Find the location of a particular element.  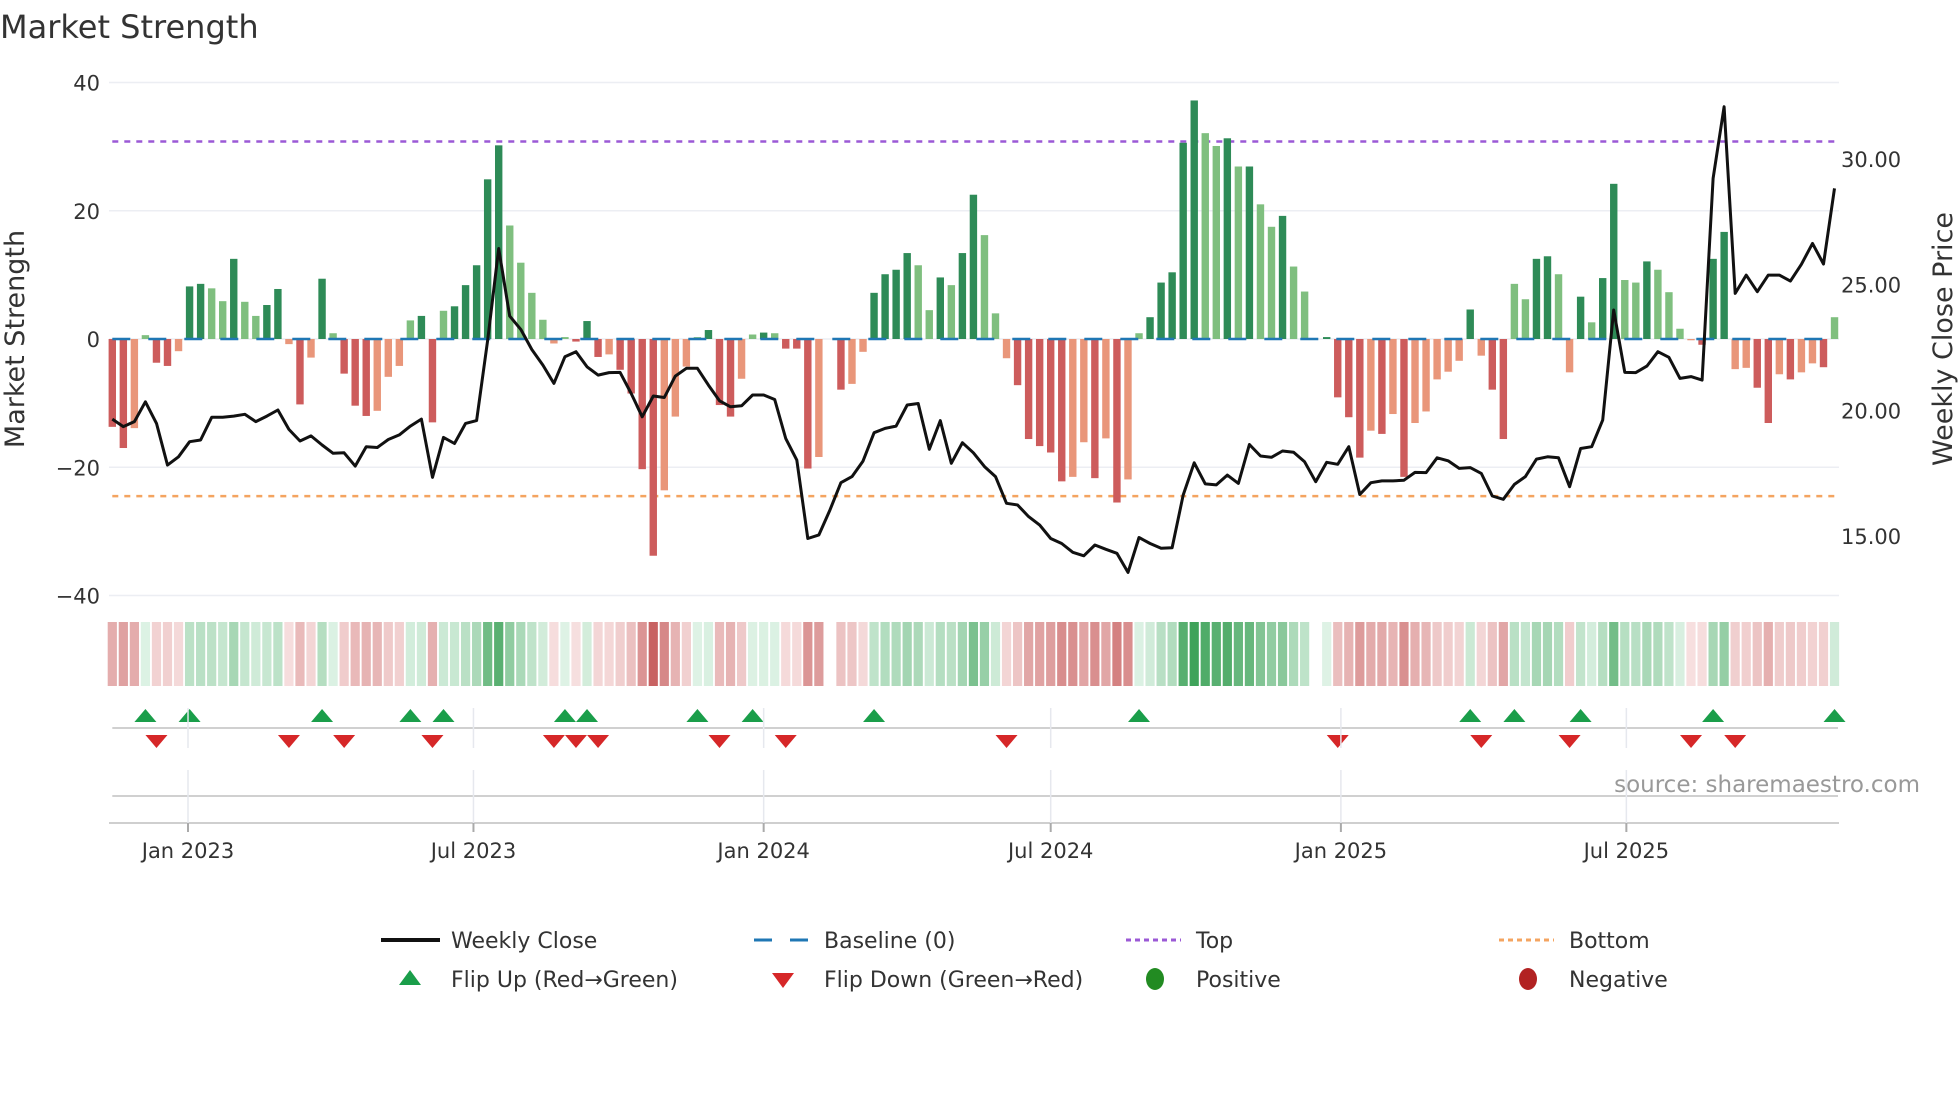

flip-down-icon is located at coordinates (783, 980).